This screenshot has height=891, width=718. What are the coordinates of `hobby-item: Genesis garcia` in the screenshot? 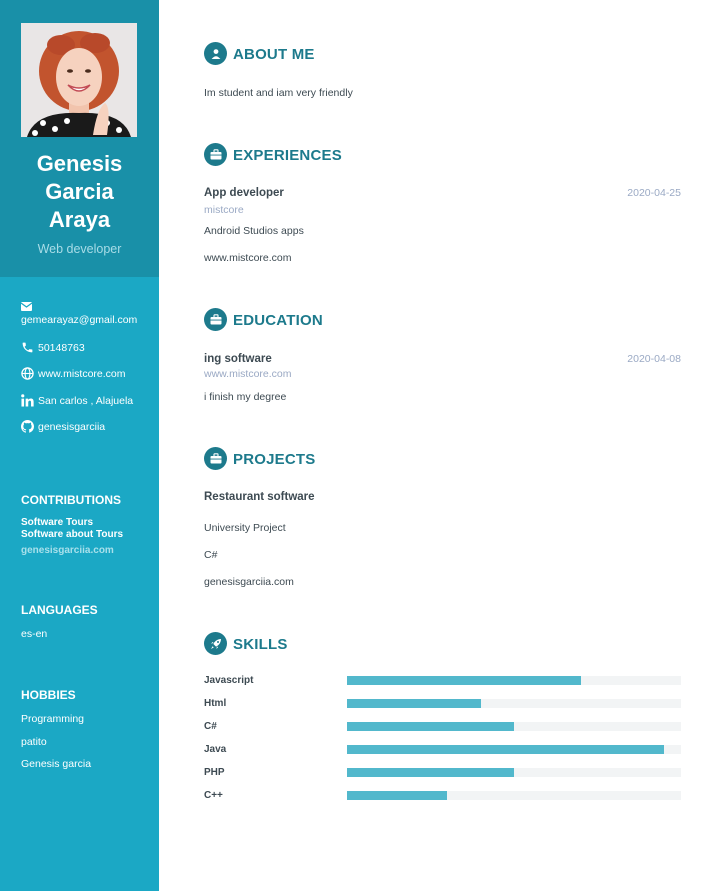 It's located at (56, 764).